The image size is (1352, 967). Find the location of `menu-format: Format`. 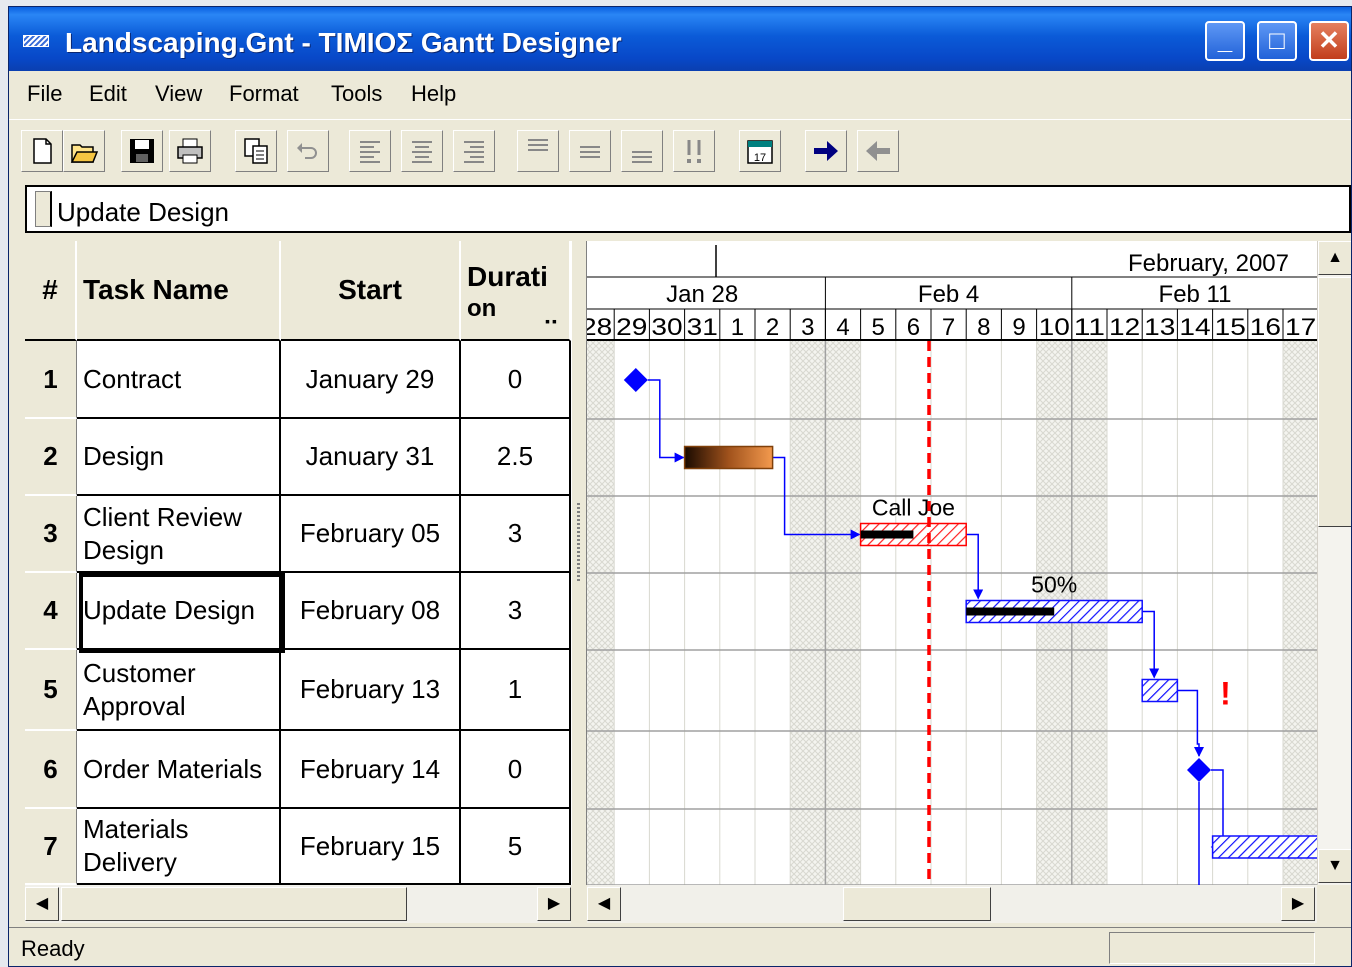

menu-format: Format is located at coordinates (264, 94).